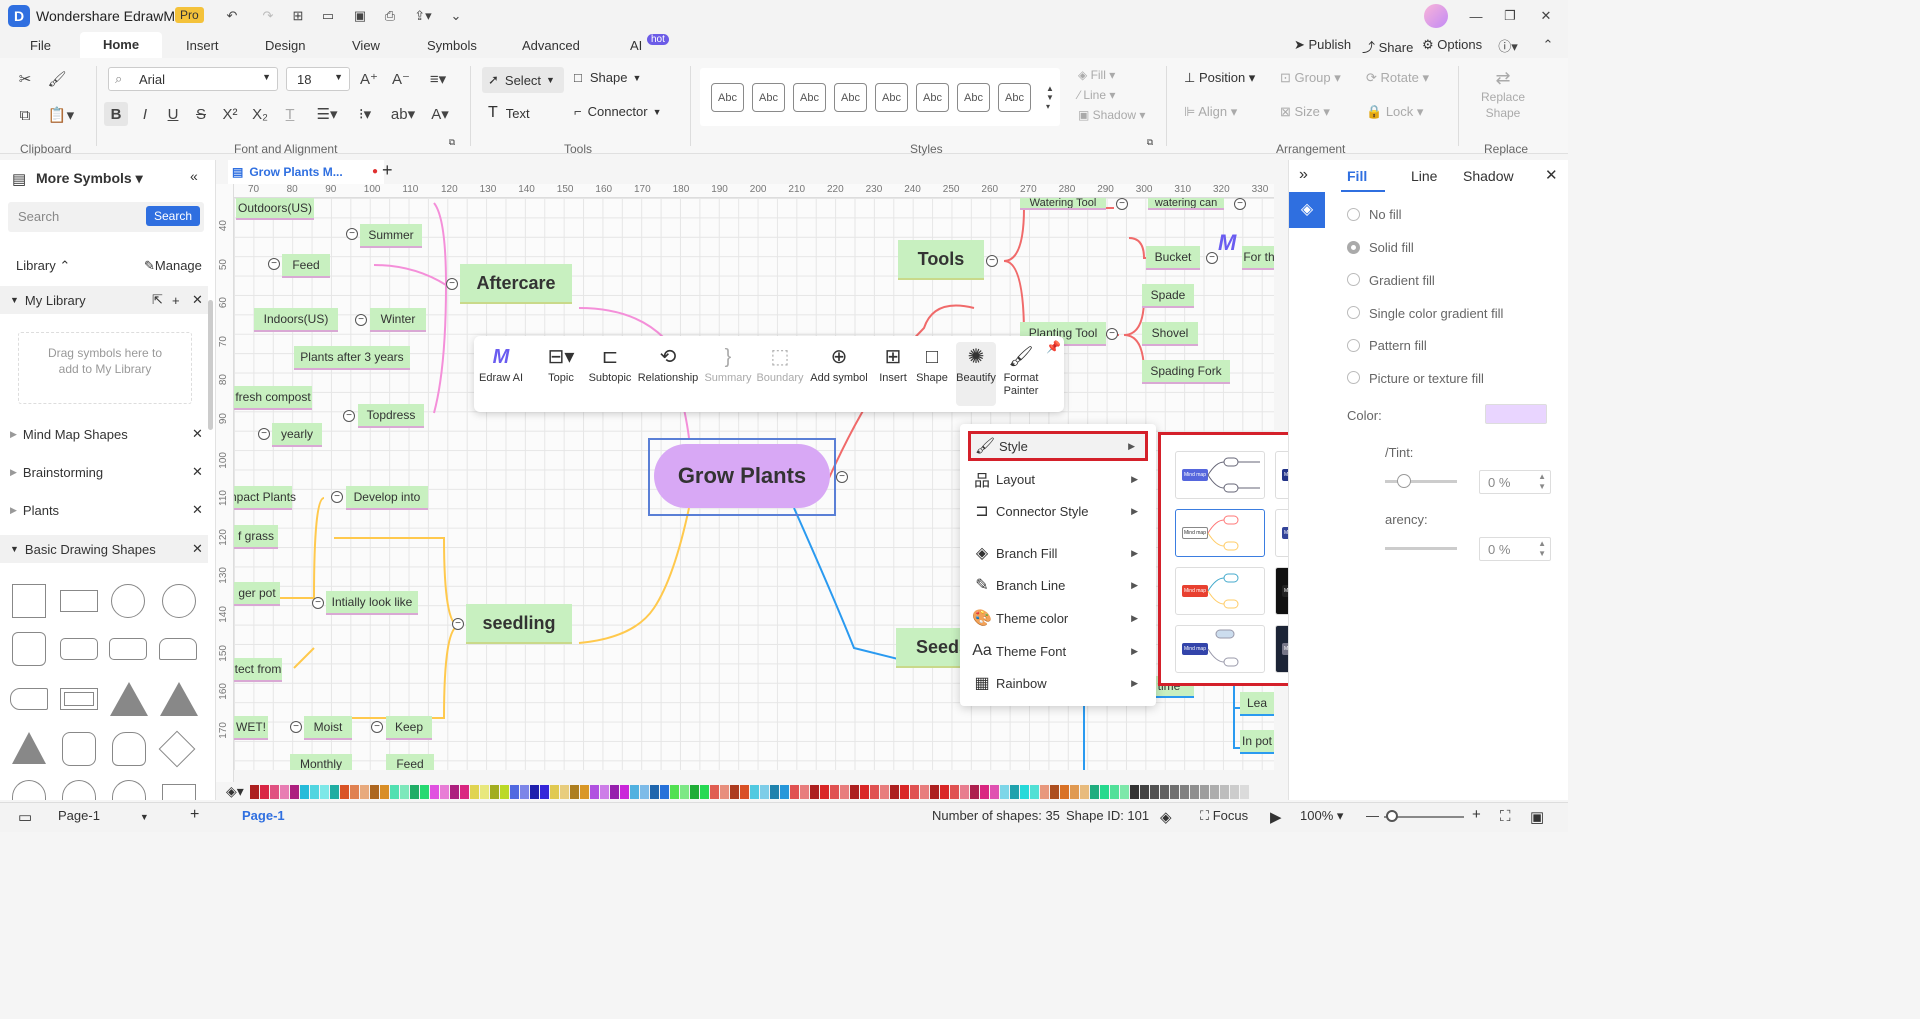 This screenshot has width=1920, height=1019. I want to click on mindmap-node: Topdress, so click(391, 416).